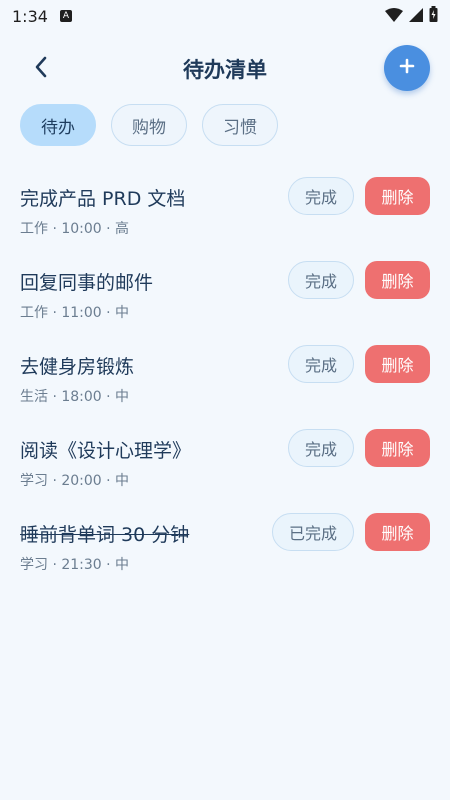 The height and width of the screenshot is (800, 450). I want to click on task-meta: 工作 · 11:00 · 中, so click(75, 313).